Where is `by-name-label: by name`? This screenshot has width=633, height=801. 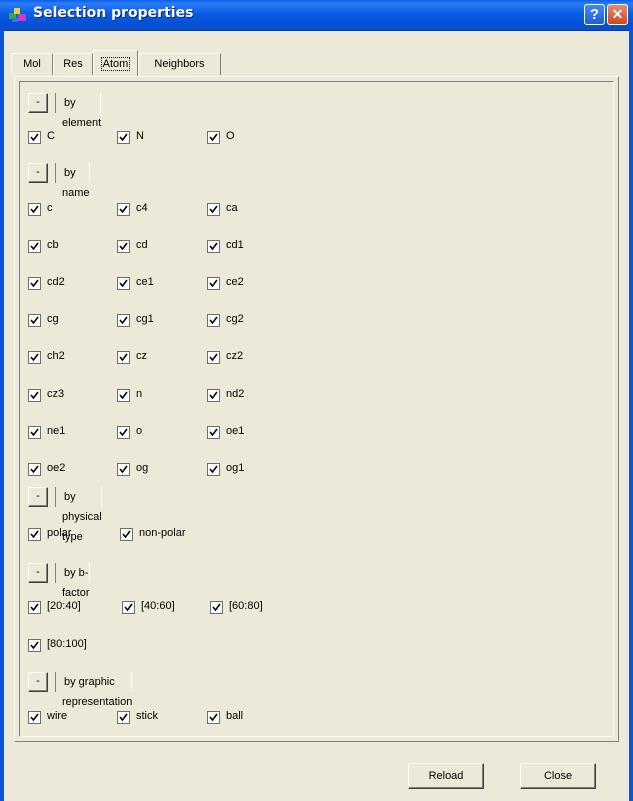 by-name-label: by name is located at coordinates (72, 181).